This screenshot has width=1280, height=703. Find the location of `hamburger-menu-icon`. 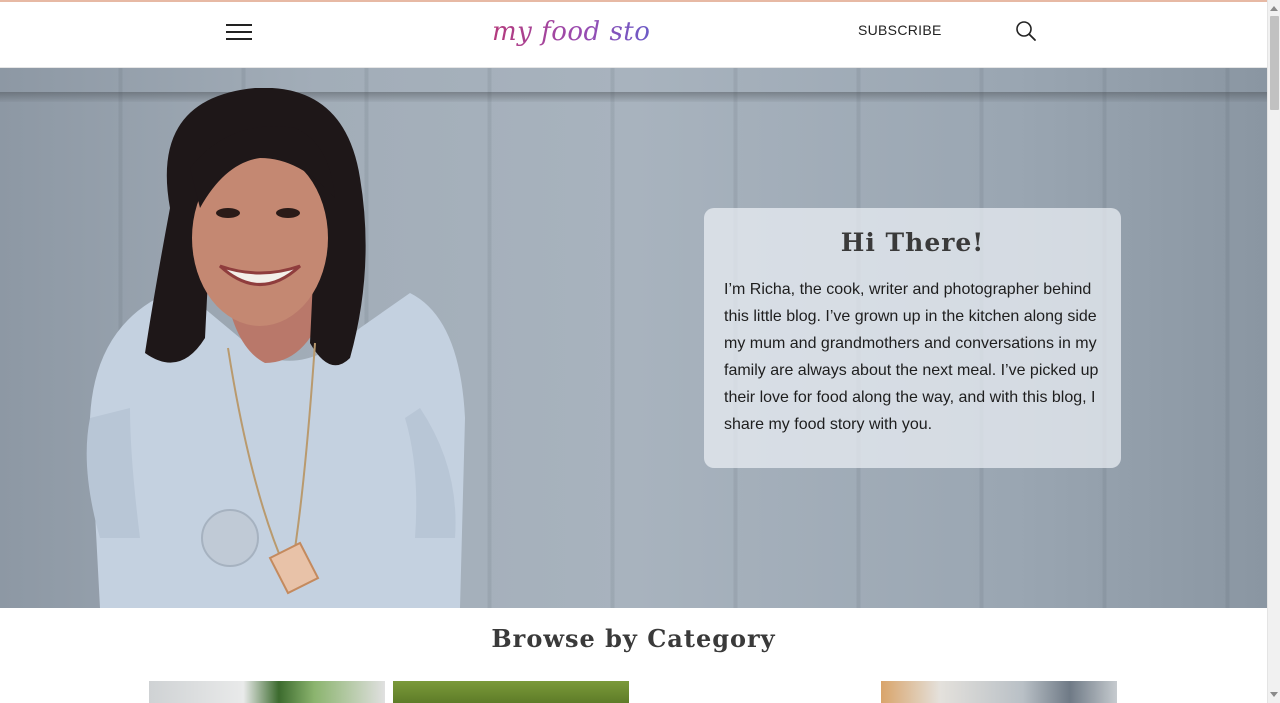

hamburger-menu-icon is located at coordinates (239, 32).